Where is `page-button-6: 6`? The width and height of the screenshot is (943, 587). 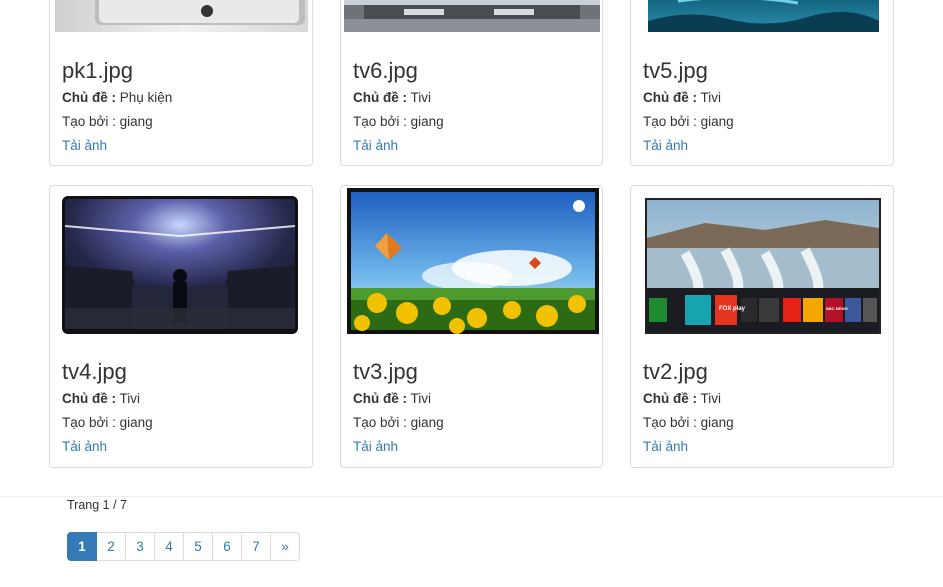
page-button-6: 6 is located at coordinates (227, 546).